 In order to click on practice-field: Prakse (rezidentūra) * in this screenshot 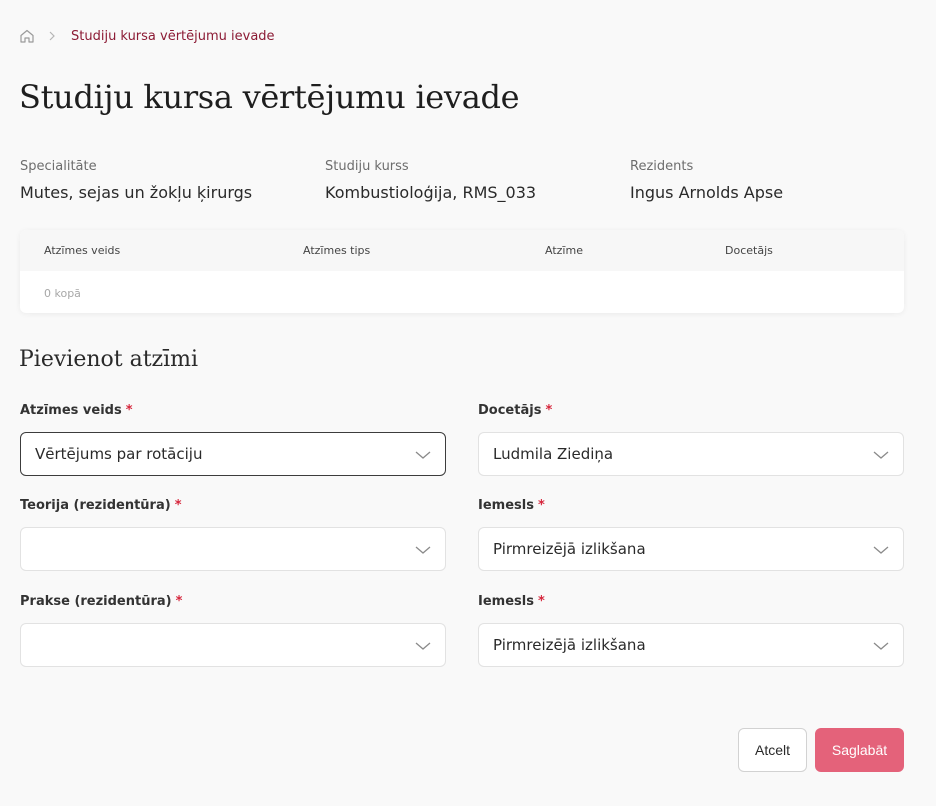, I will do `click(233, 630)`.